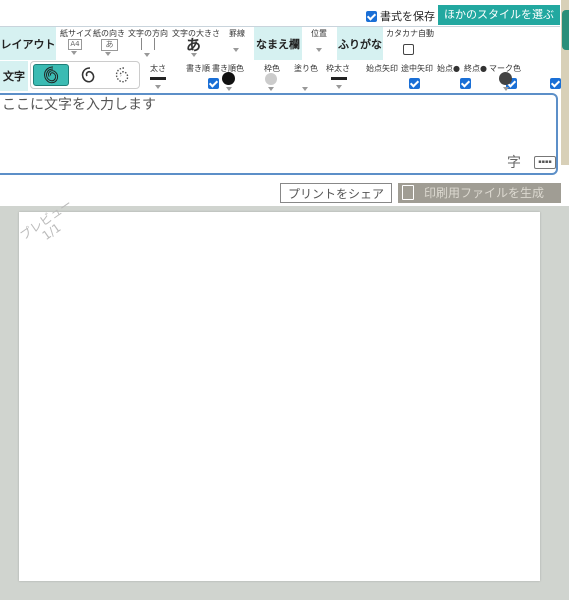 The height and width of the screenshot is (600, 569). I want to click on start-dot-label: 始点●, so click(448, 68).